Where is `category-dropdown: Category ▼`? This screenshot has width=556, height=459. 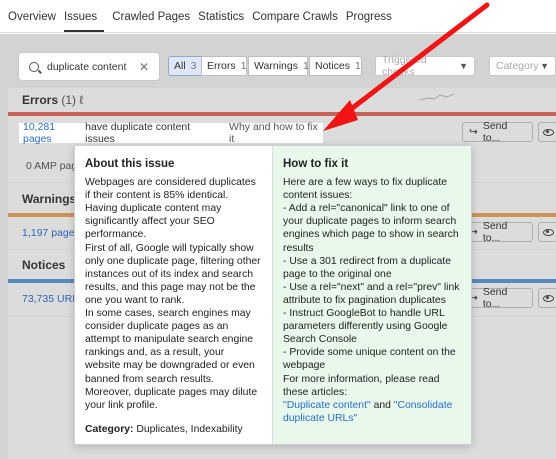
category-dropdown: Category ▼ is located at coordinates (522, 66).